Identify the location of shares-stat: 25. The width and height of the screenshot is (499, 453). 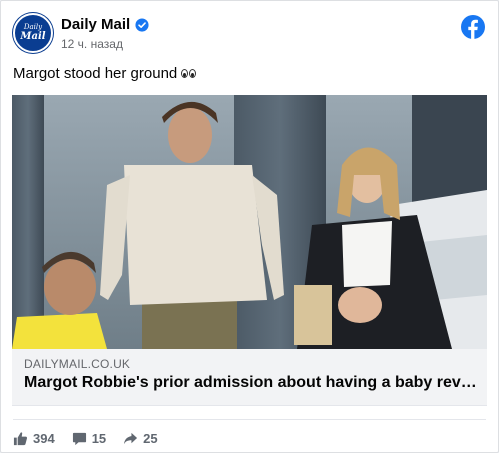
(140, 438).